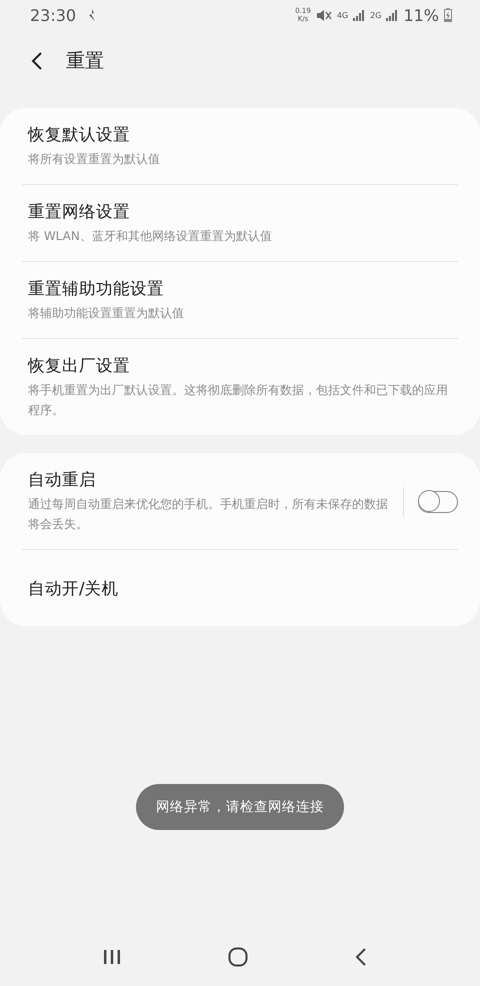 The width and height of the screenshot is (480, 986). Describe the element at coordinates (85, 61) in the screenshot. I see `page-title: 重置` at that location.